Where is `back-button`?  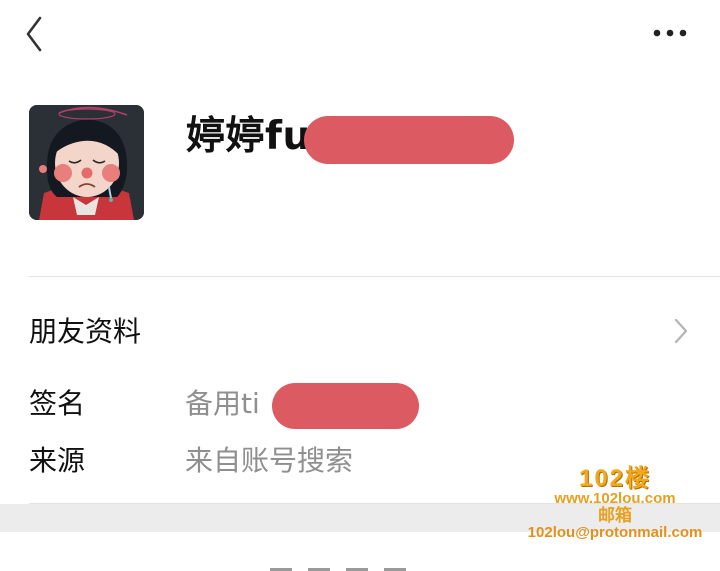 back-button is located at coordinates (36, 34).